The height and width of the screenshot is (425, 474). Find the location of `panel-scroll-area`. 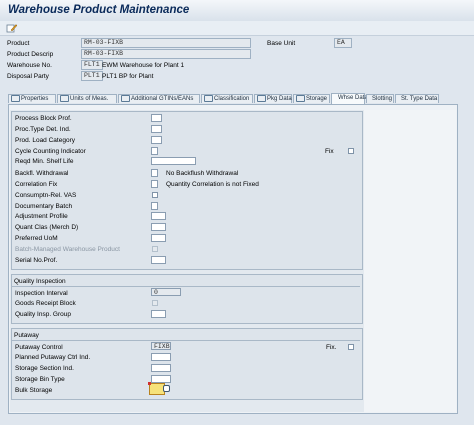

panel-scroll-area is located at coordinates (410, 261).